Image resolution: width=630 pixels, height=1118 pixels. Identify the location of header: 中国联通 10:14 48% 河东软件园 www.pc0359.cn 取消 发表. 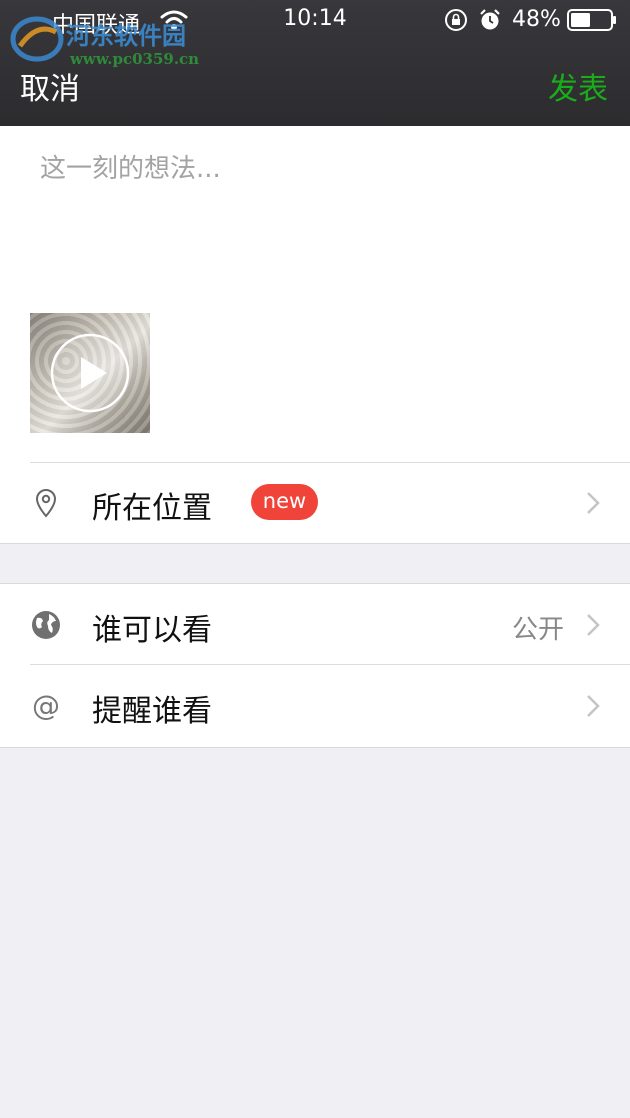
(315, 63).